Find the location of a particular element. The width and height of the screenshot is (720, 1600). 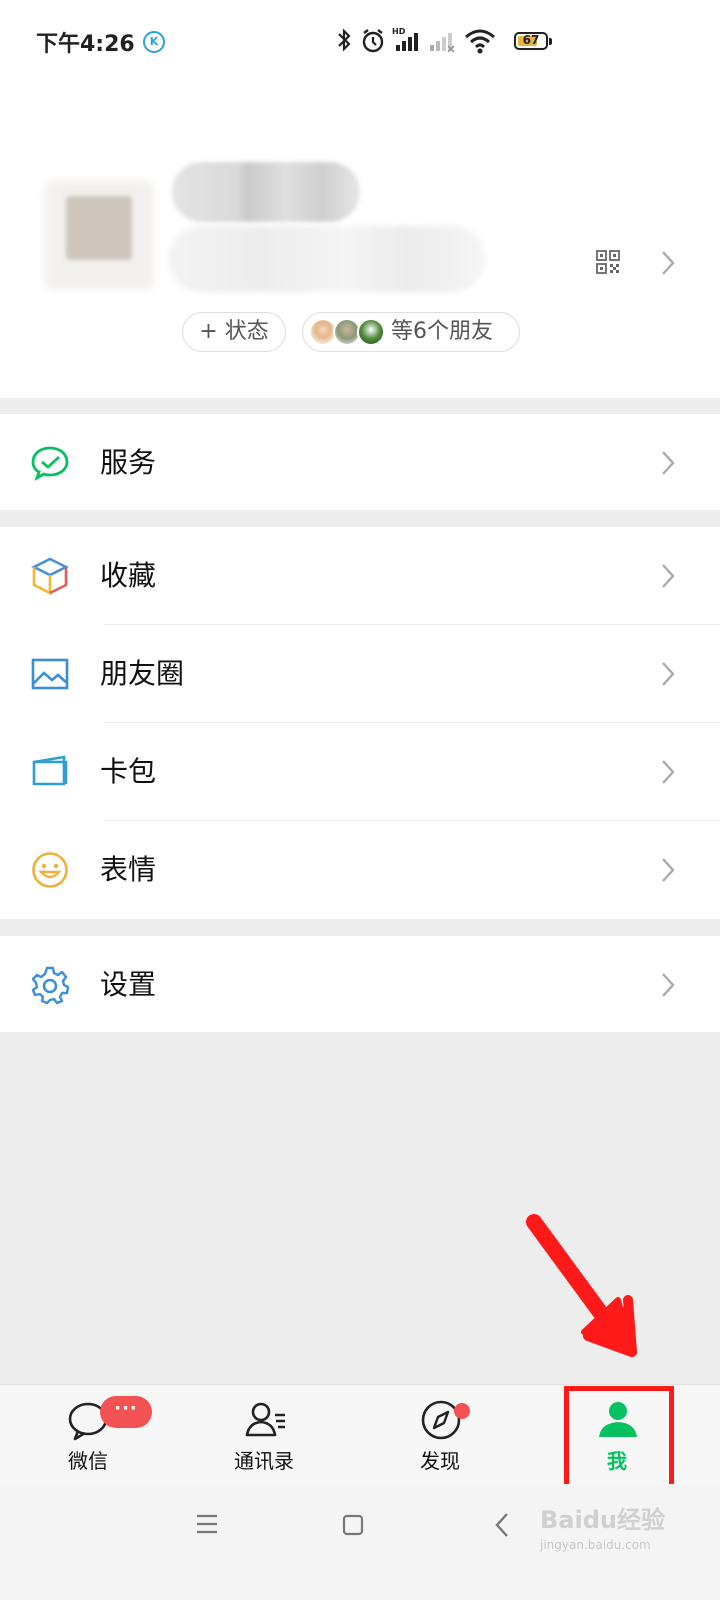

tab-discover: 发现 is located at coordinates (440, 1435).